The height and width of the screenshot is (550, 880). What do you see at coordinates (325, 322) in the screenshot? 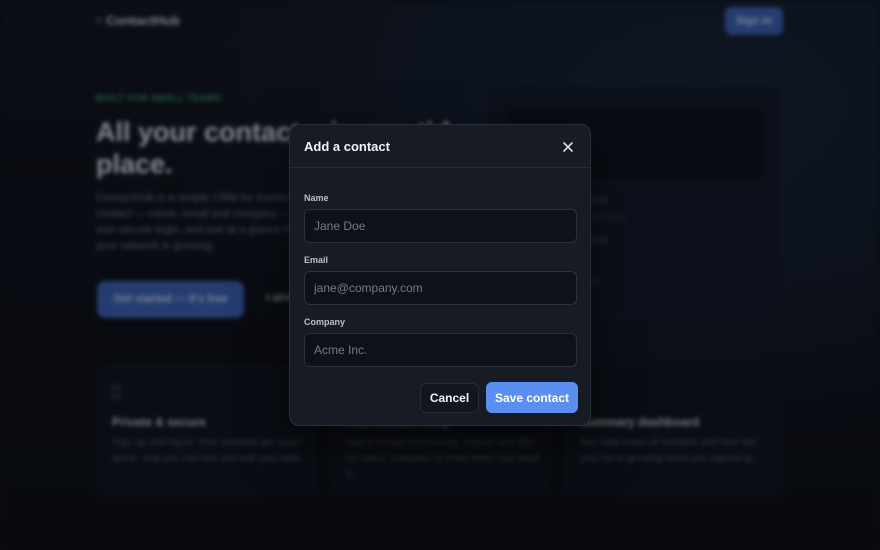
I see `company-label: Company` at bounding box center [325, 322].